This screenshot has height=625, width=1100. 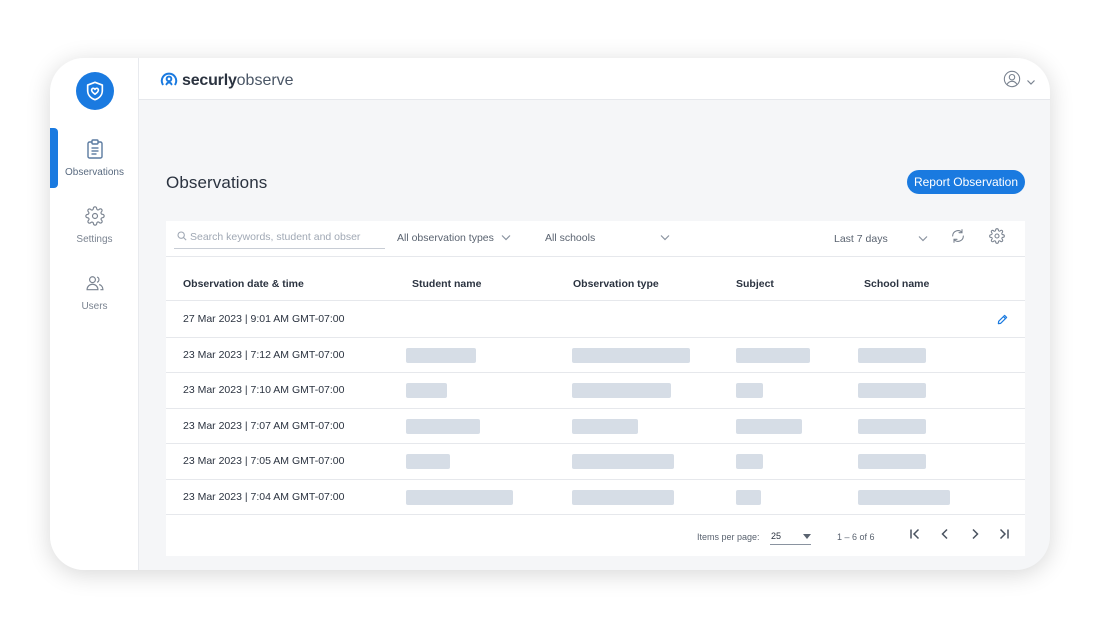 I want to click on school-value: All schools, so click(x=570, y=238).